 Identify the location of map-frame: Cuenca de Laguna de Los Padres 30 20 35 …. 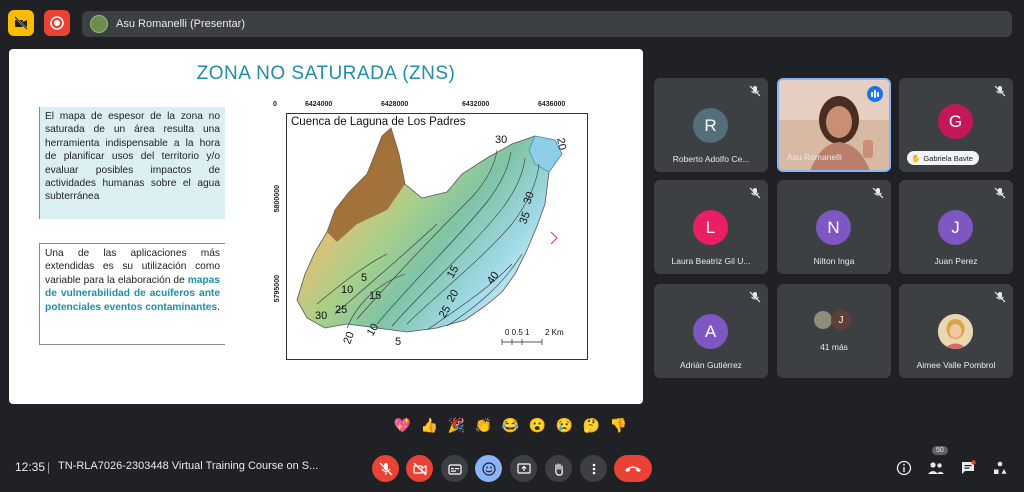
(437, 236).